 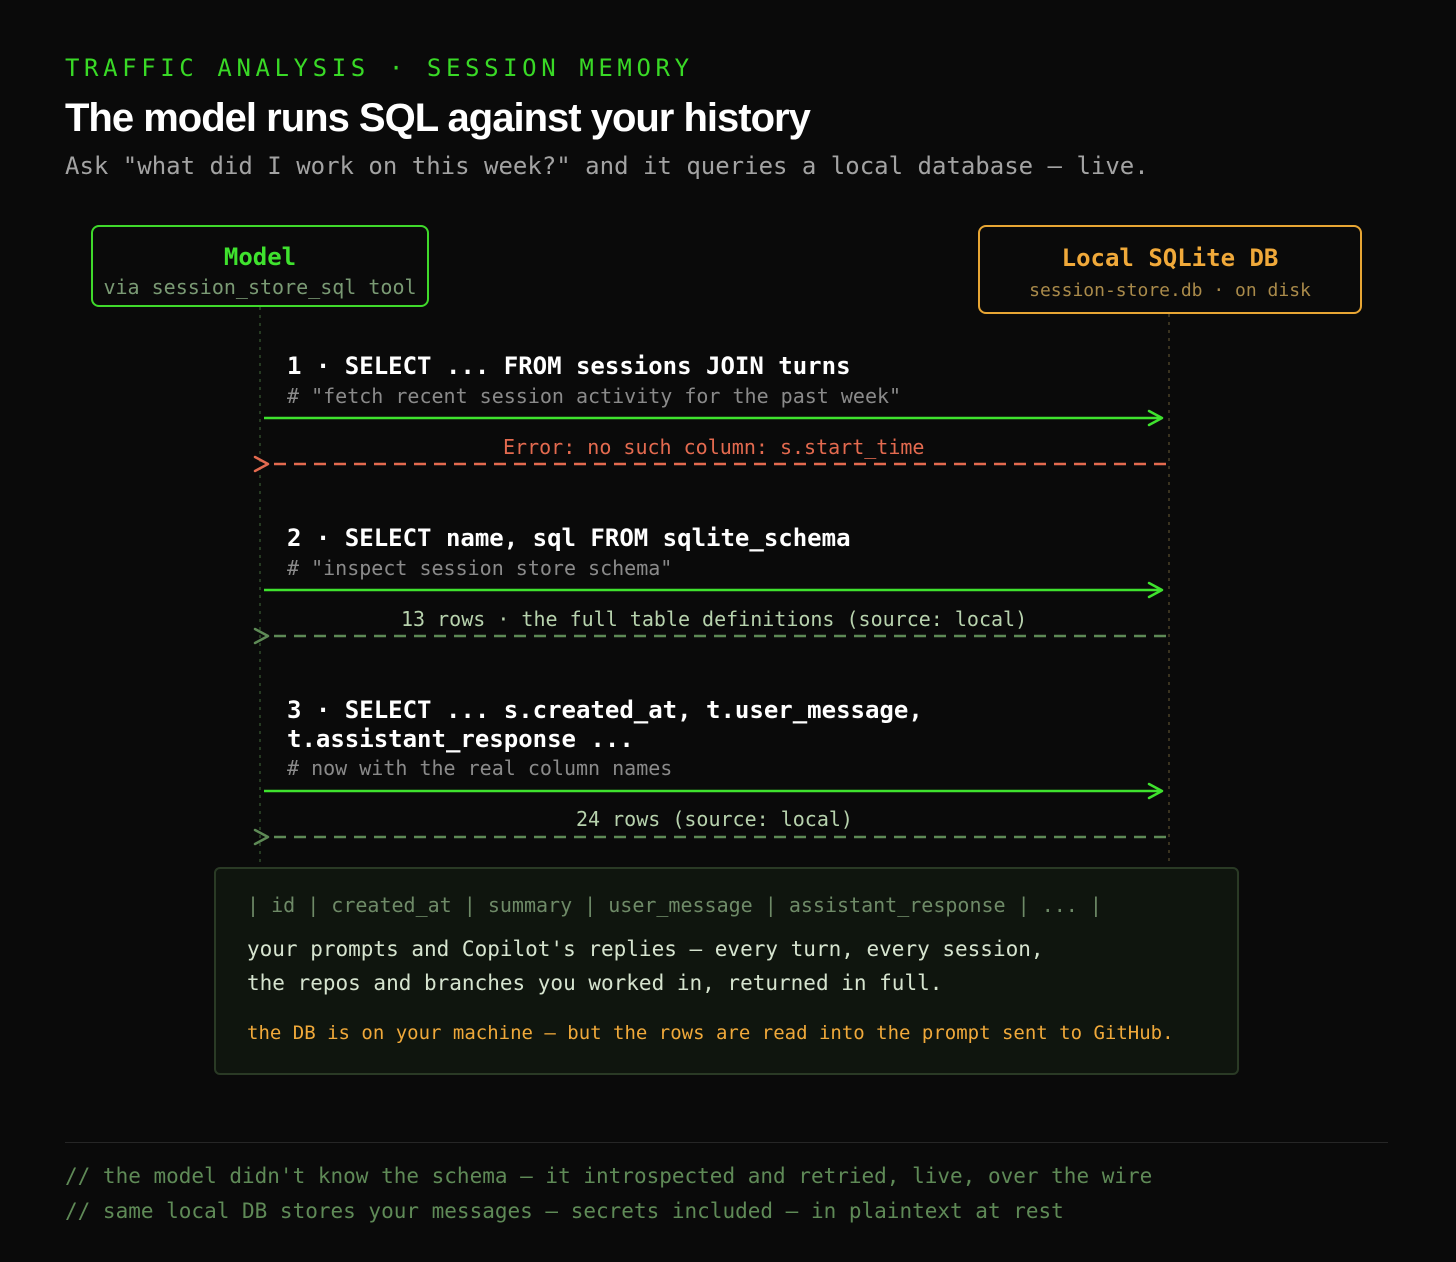 I want to click on query-2-note: # "inspect session store schema", so click(x=480, y=568).